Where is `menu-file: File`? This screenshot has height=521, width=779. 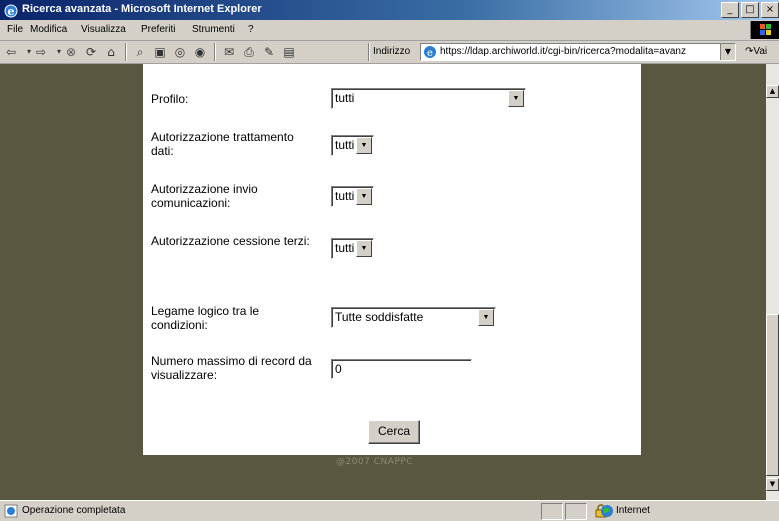 menu-file: File is located at coordinates (15, 29).